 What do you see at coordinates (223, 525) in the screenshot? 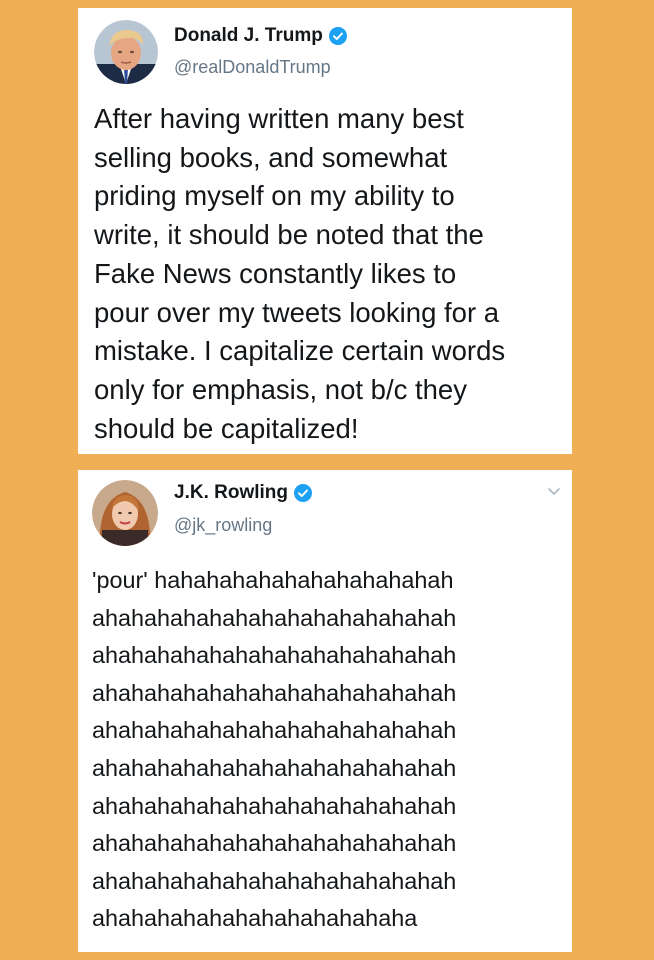
I see `user-handle: @jk_rowling` at bounding box center [223, 525].